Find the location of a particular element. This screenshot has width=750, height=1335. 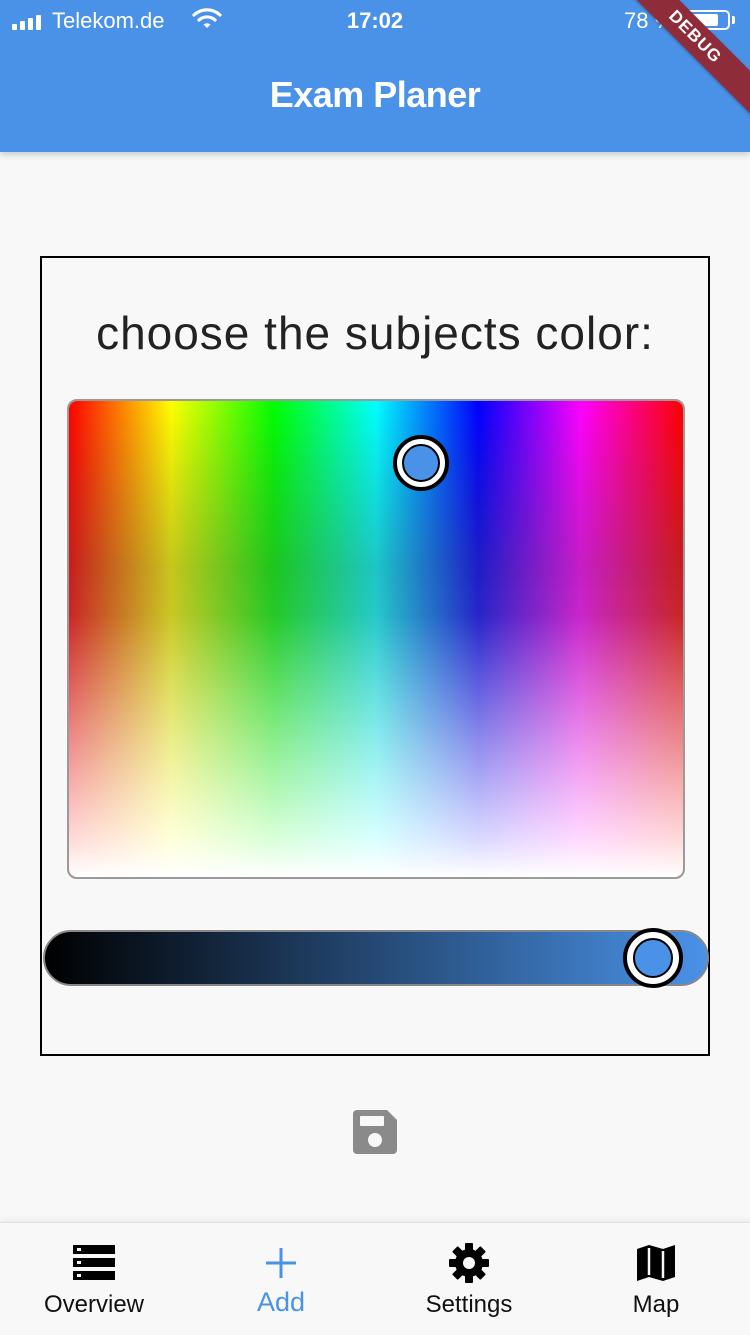

floppy-disk-icon is located at coordinates (375, 1134).